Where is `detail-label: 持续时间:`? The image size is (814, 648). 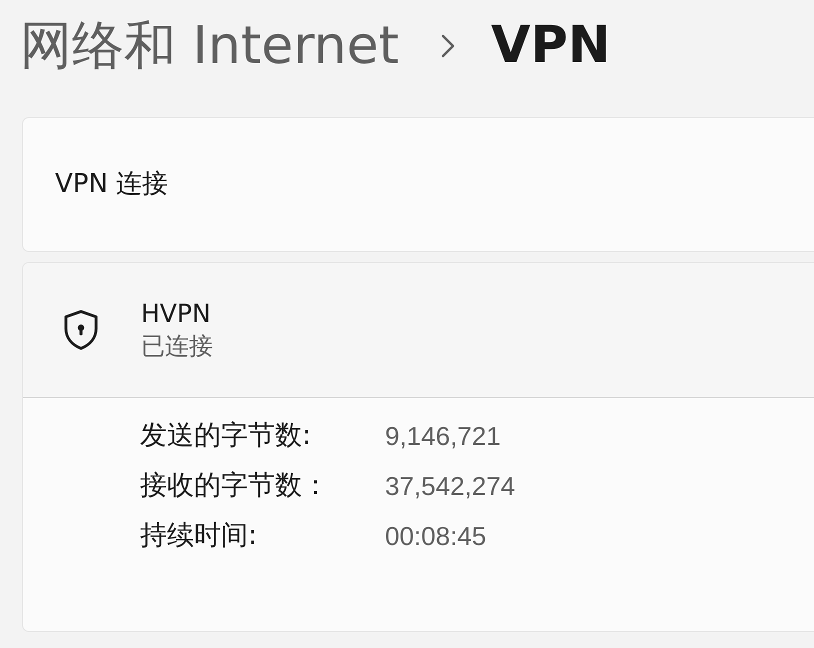 detail-label: 持续时间: is located at coordinates (199, 536).